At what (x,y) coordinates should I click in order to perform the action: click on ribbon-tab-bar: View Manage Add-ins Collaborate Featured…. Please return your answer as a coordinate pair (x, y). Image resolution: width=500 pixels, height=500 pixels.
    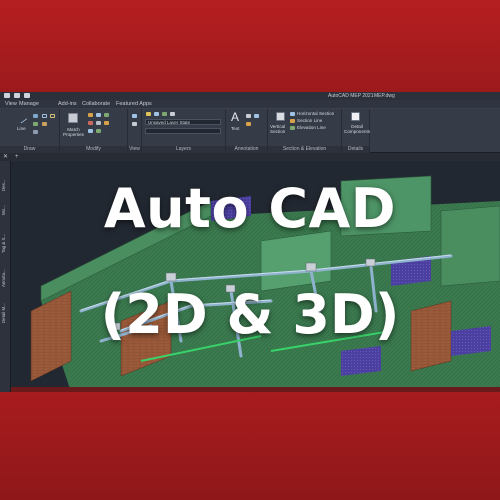
    Looking at the image, I should click on (250, 104).